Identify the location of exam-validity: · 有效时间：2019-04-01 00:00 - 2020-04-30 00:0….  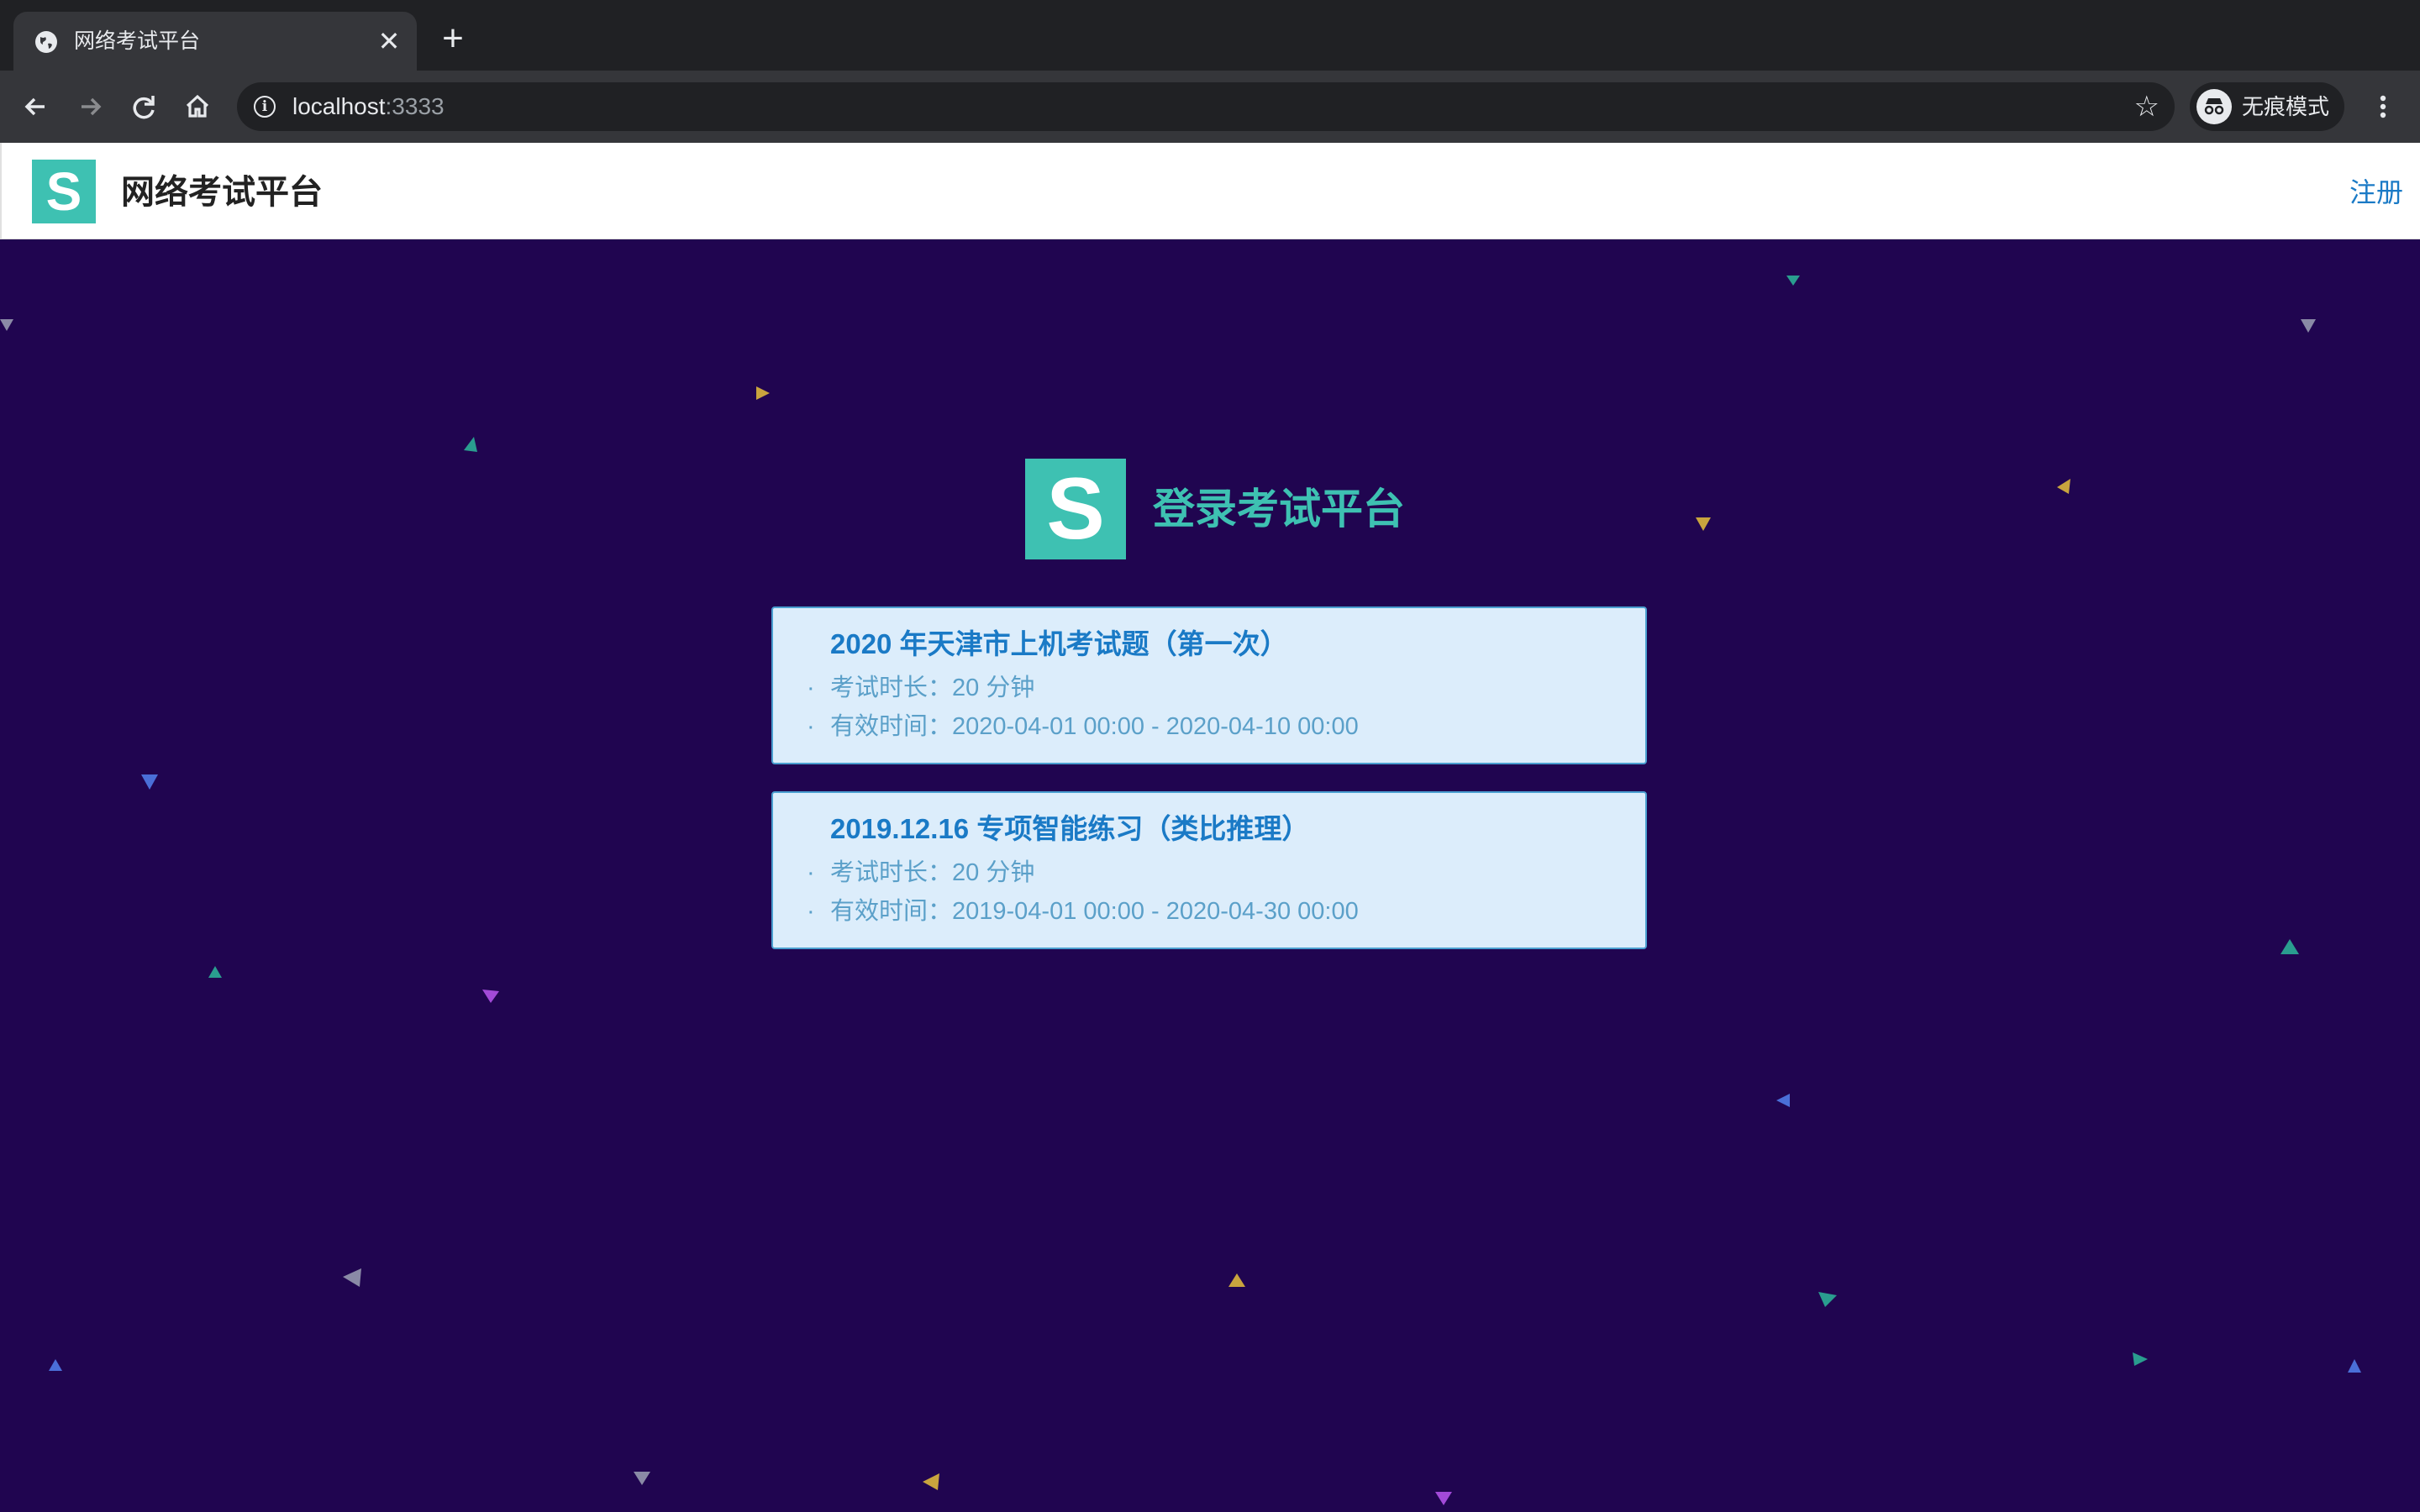
(1083, 911).